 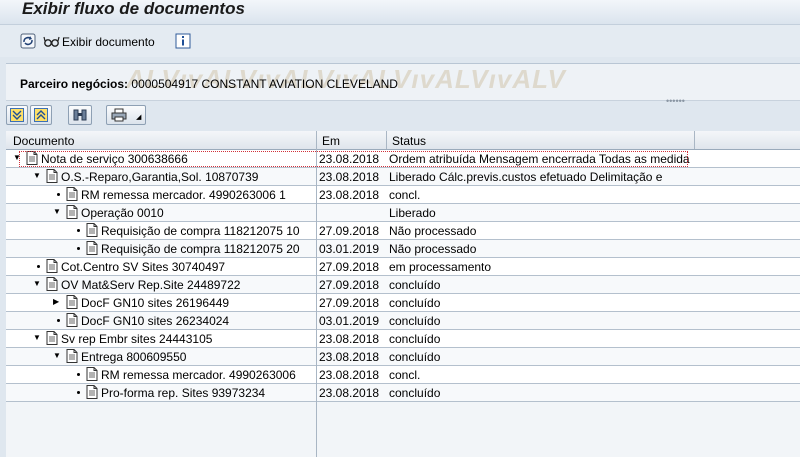 I want to click on document-cell: Requisição de compra 118212075 10, so click(x=200, y=231).